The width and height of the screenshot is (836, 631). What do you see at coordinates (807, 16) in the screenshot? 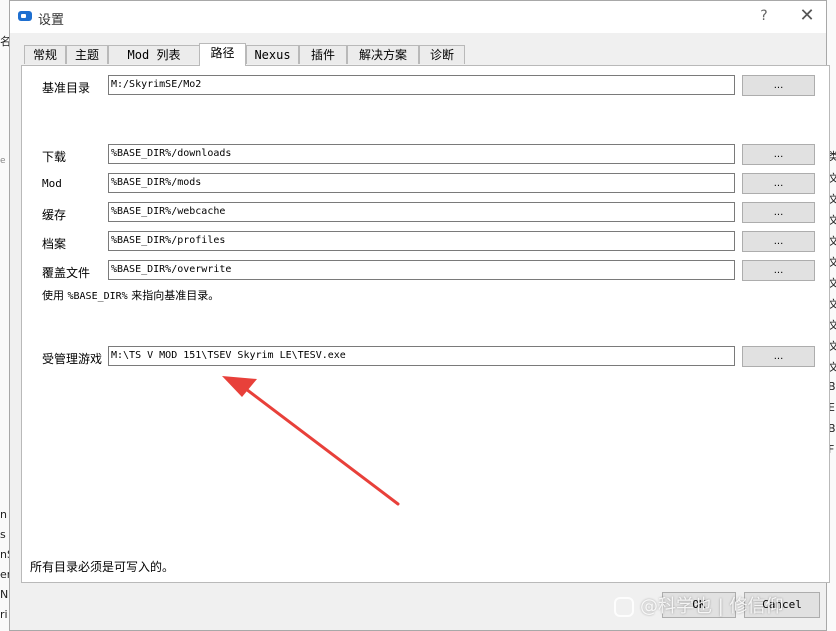
I see `close-button: ✕` at bounding box center [807, 16].